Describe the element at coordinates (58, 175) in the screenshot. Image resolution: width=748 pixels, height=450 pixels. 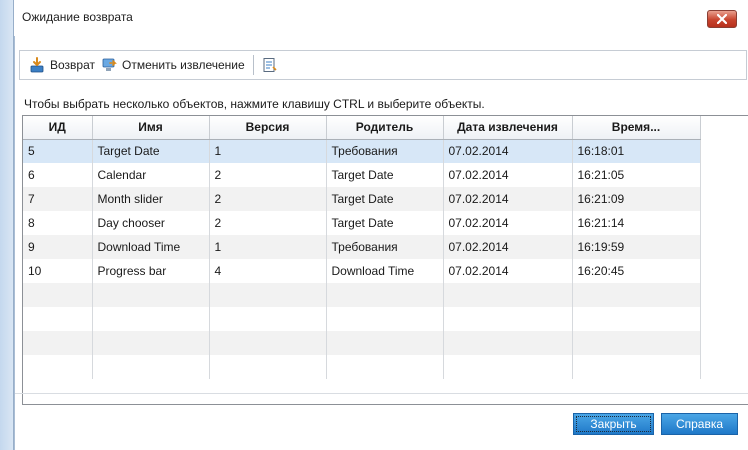
I see `cell-id: 6` at that location.